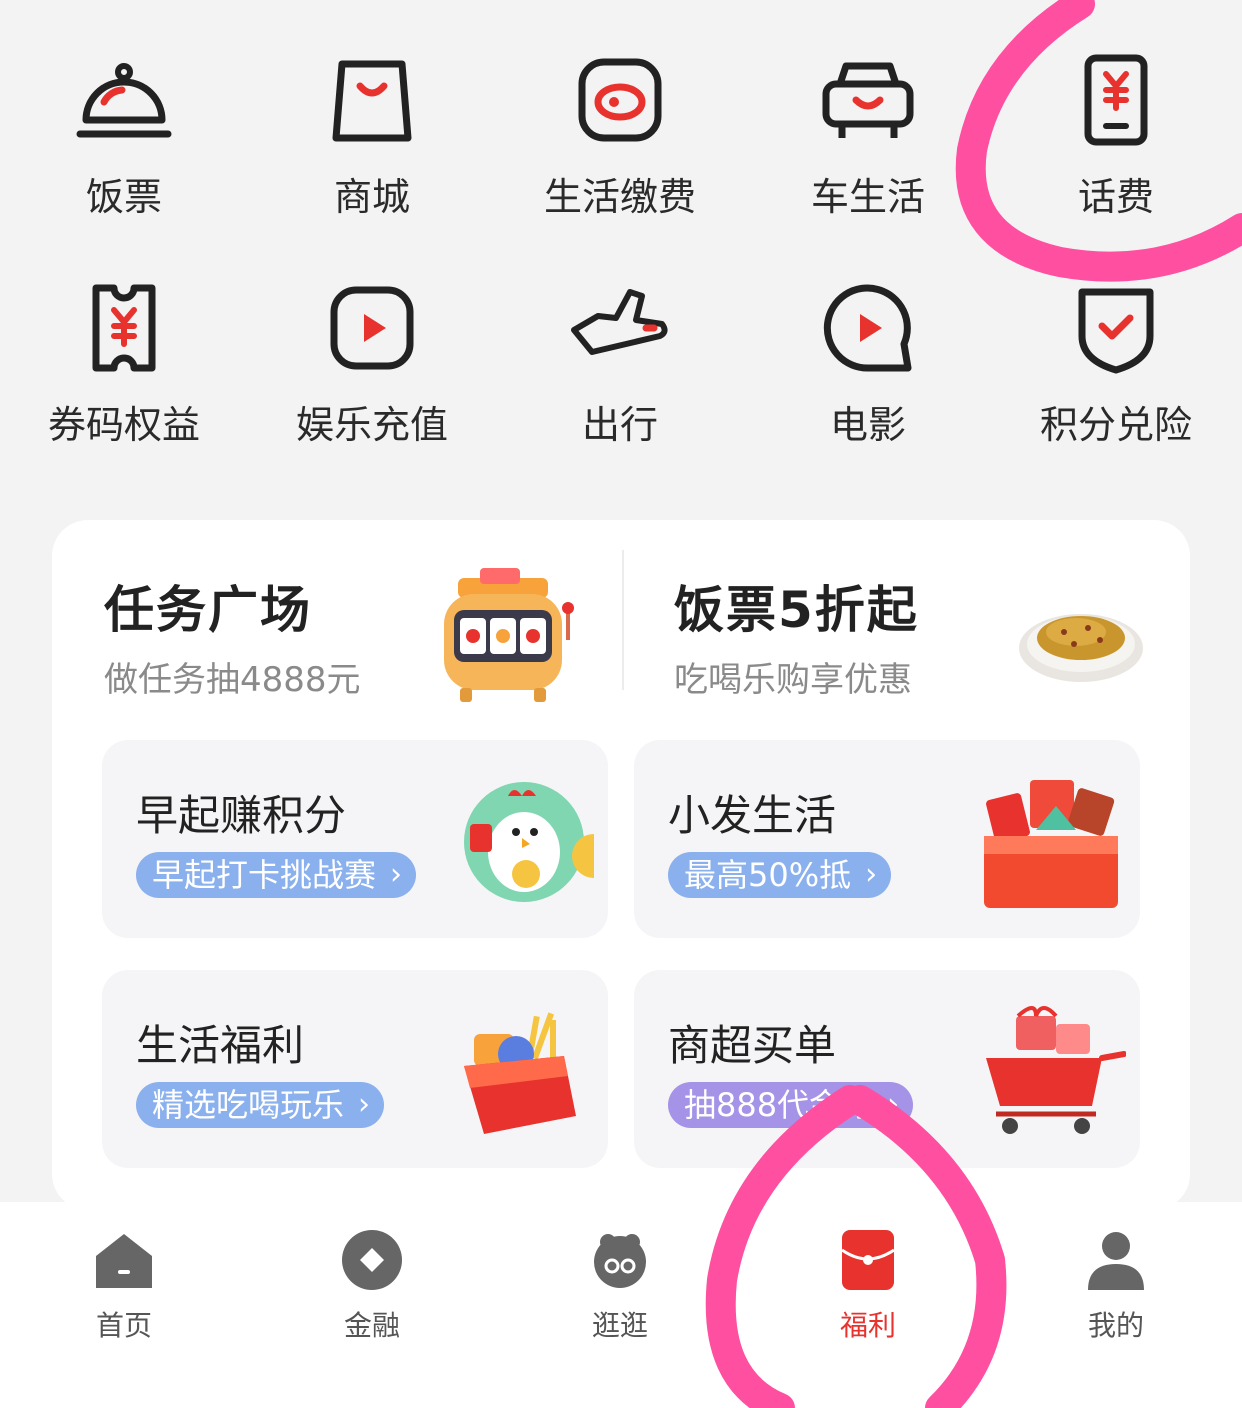 This screenshot has width=1242, height=1408. What do you see at coordinates (123, 1325) in the screenshot?
I see `nav-label: 首页` at bounding box center [123, 1325].